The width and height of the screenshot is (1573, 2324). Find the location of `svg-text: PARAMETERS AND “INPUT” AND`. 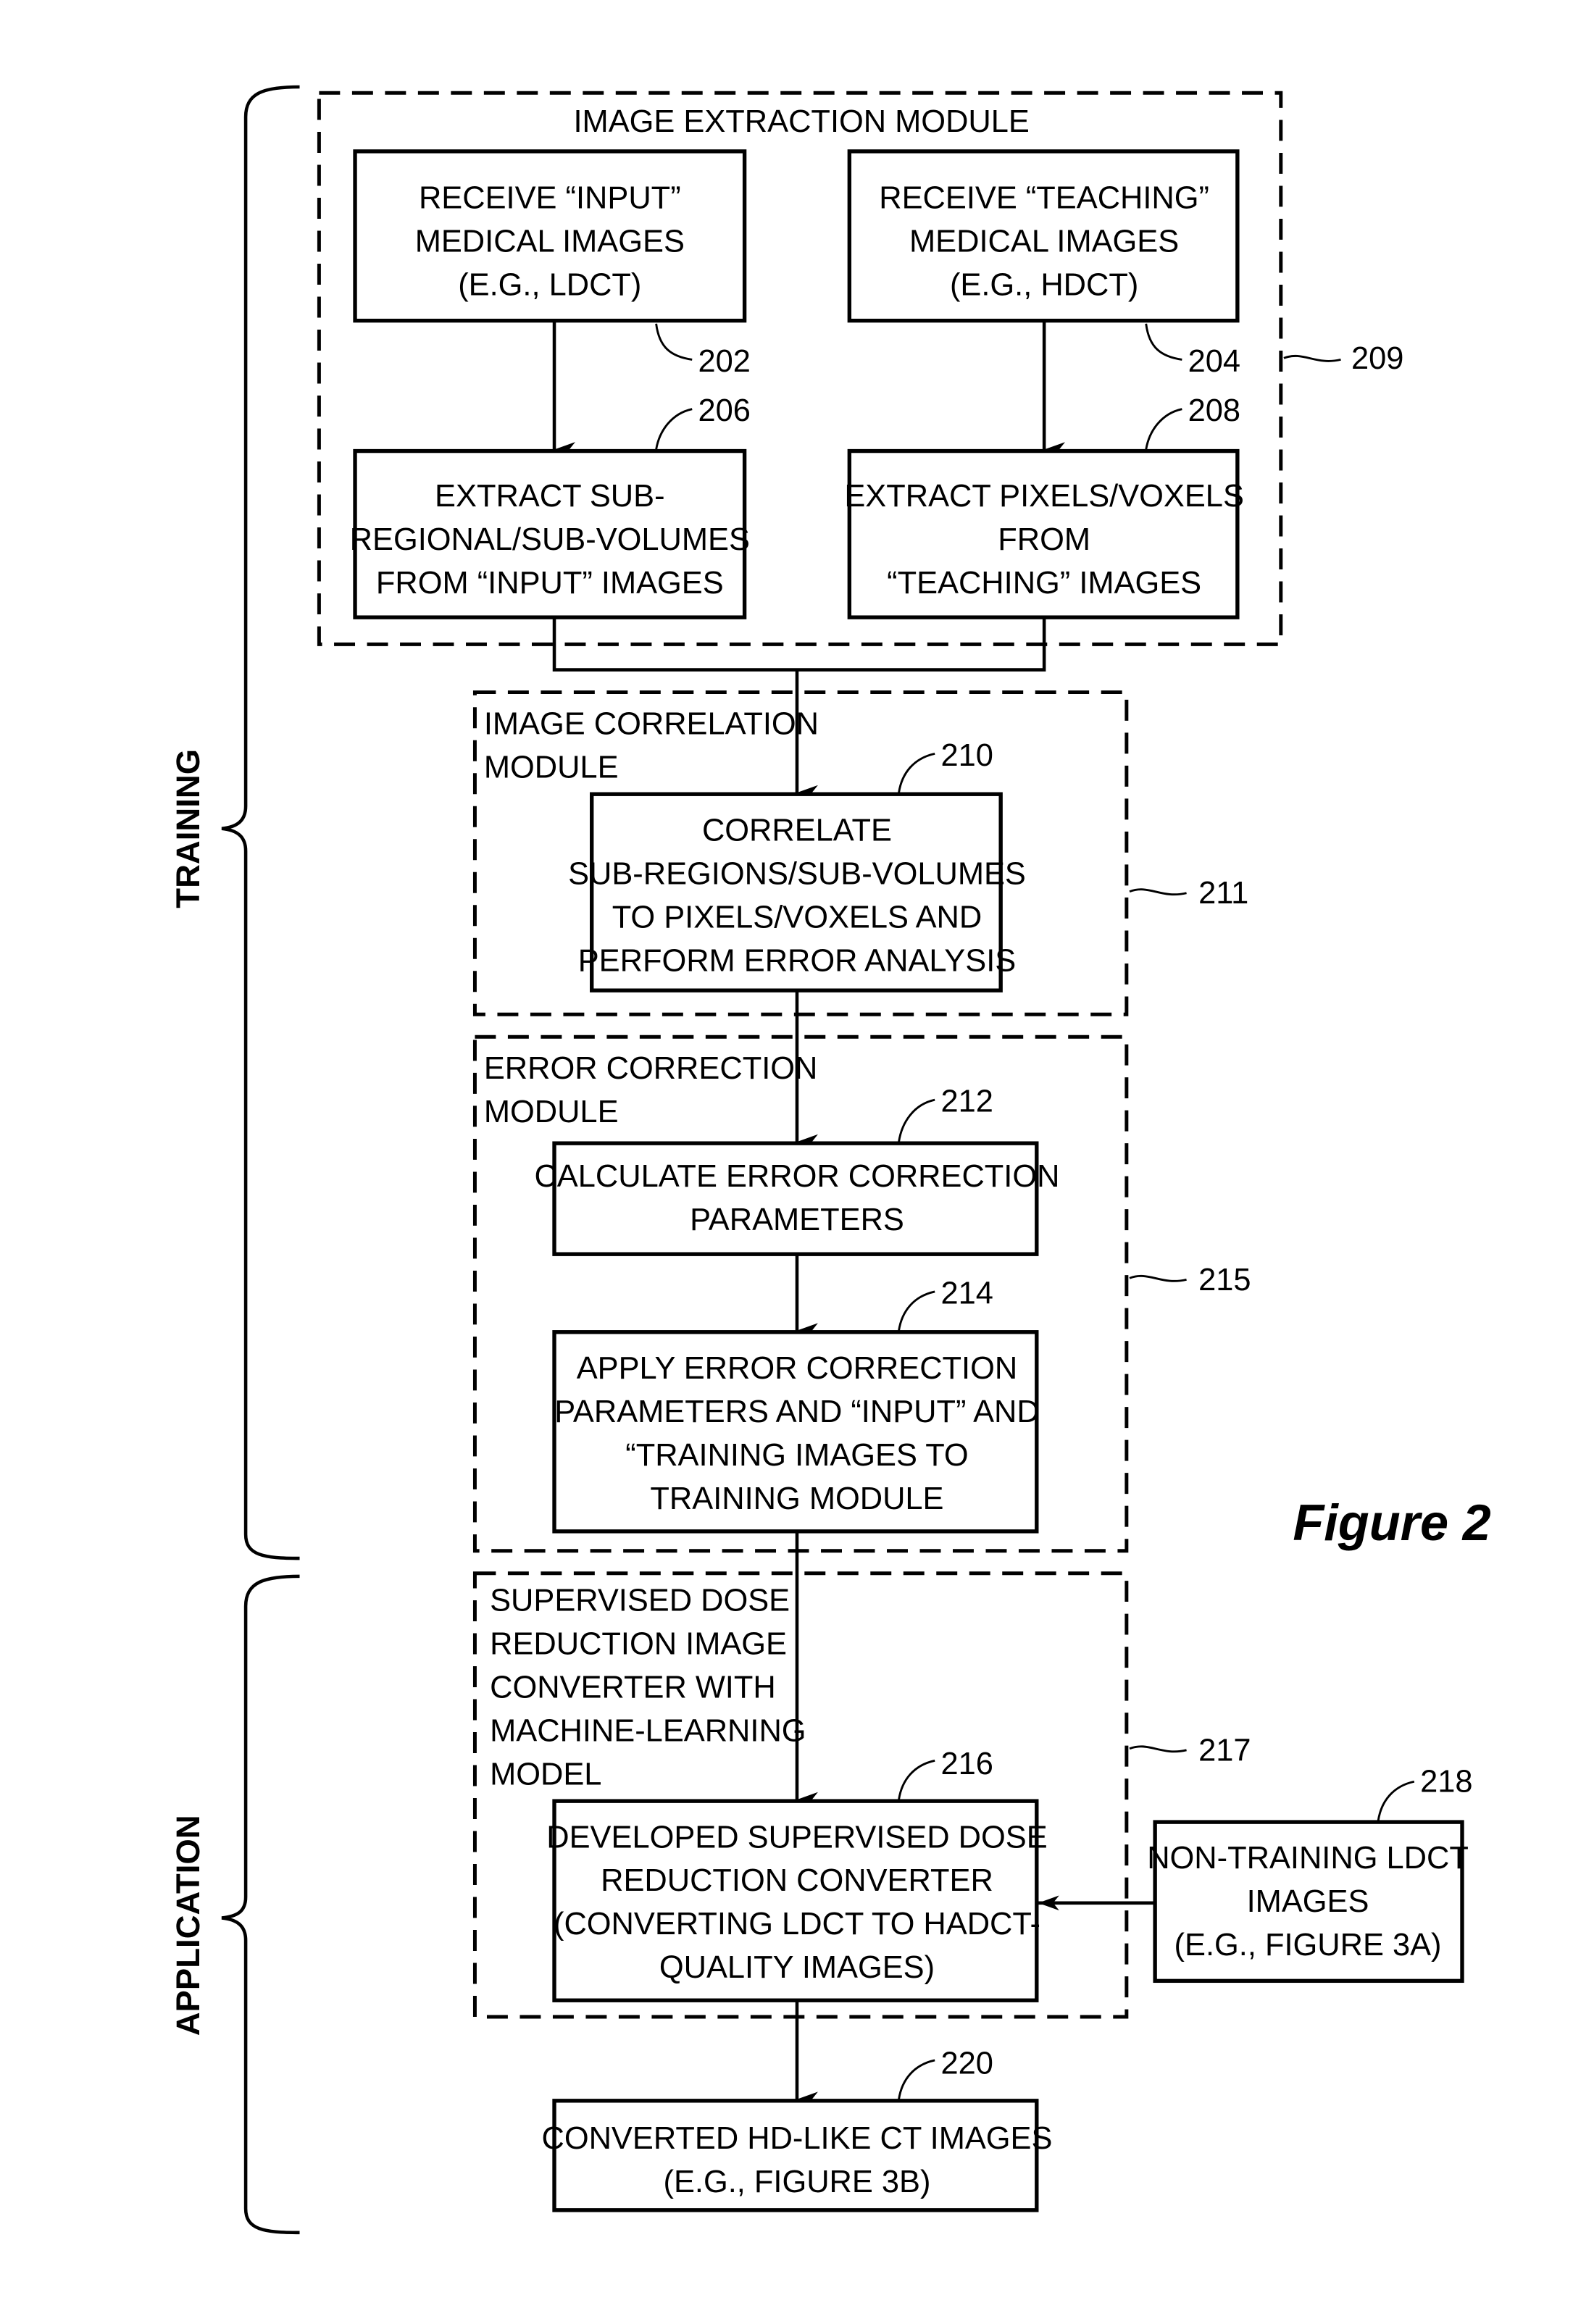

svg-text: PARAMETERS AND “INPUT” AND is located at coordinates (797, 1412).